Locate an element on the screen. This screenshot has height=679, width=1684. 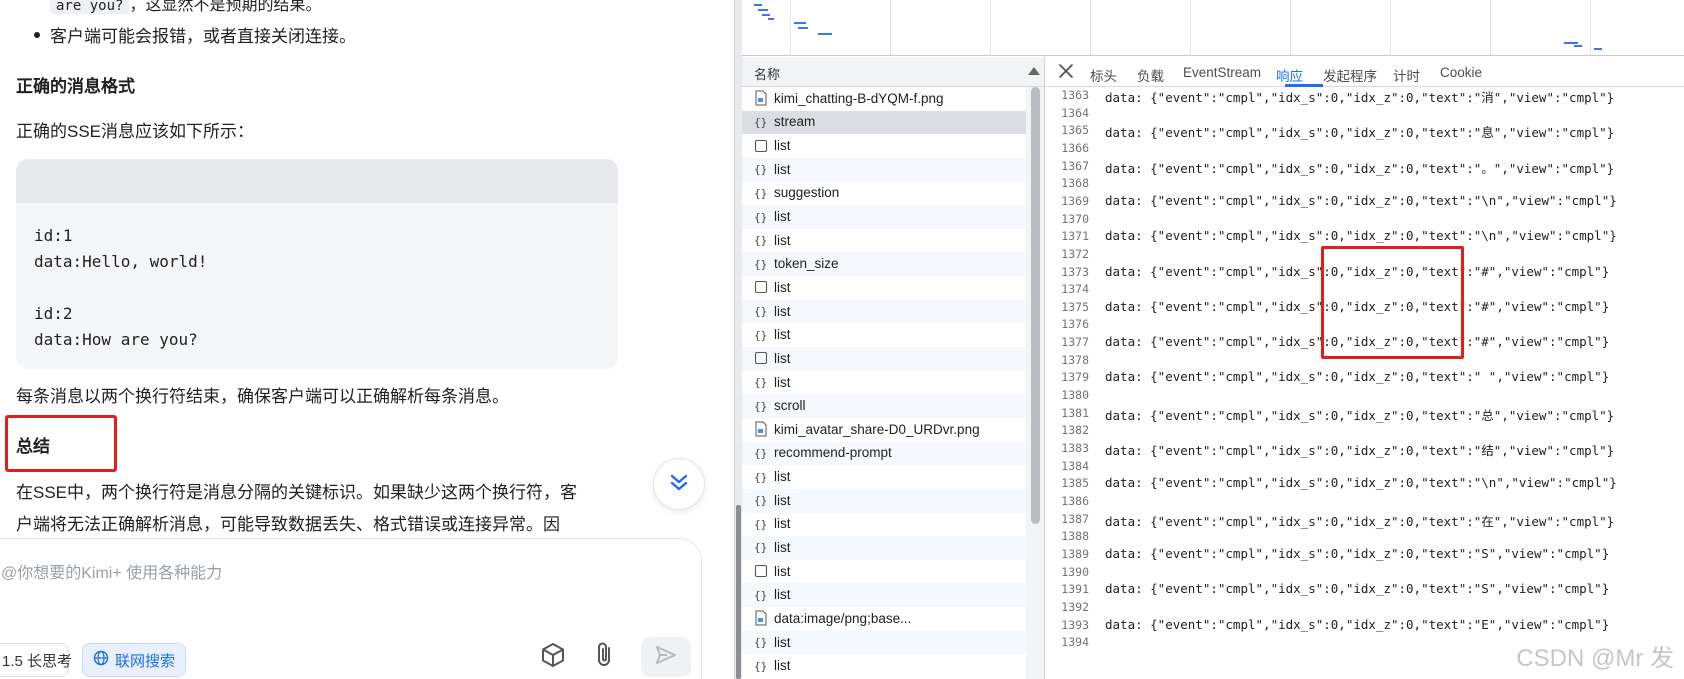
web-search-toggle: 联网搜索 is located at coordinates (134, 660).